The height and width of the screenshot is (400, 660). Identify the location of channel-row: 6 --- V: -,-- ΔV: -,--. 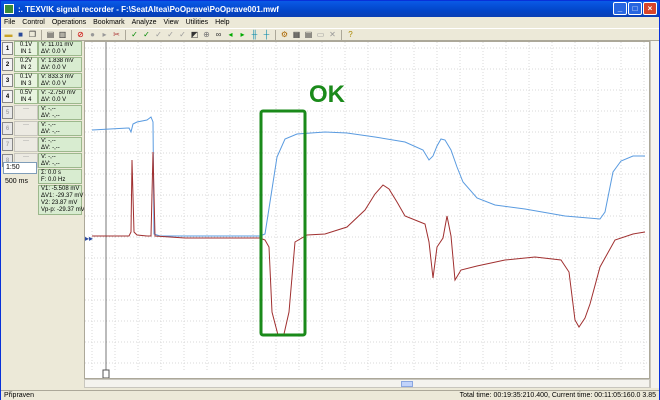
(42, 129).